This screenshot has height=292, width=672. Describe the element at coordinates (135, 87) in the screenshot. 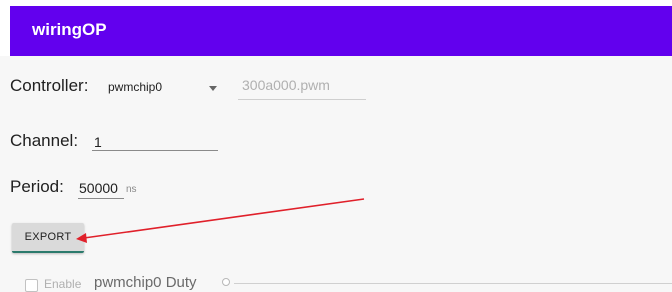

I see `controller-select: pwmchip0` at that location.